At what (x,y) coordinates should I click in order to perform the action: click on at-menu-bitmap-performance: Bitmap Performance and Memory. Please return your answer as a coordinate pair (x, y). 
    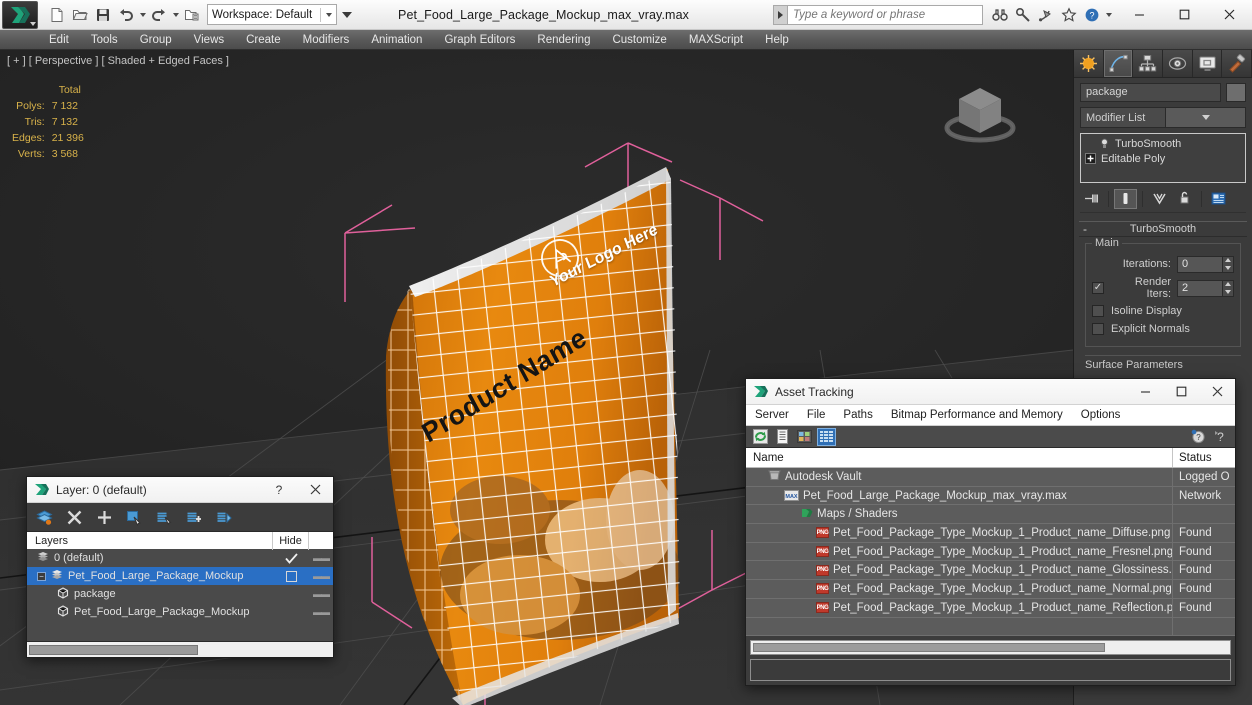
    Looking at the image, I should click on (977, 415).